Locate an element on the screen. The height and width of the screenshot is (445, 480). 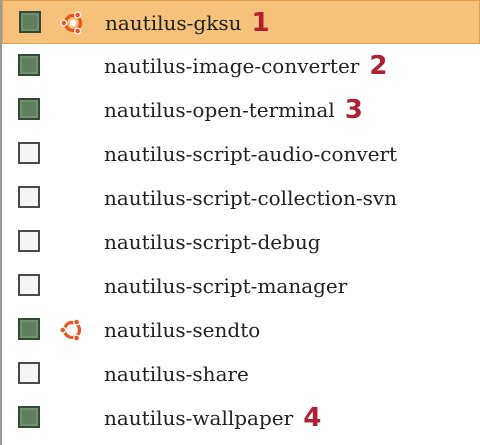
package-row: nautilus-gksu 1 is located at coordinates (241, 22).